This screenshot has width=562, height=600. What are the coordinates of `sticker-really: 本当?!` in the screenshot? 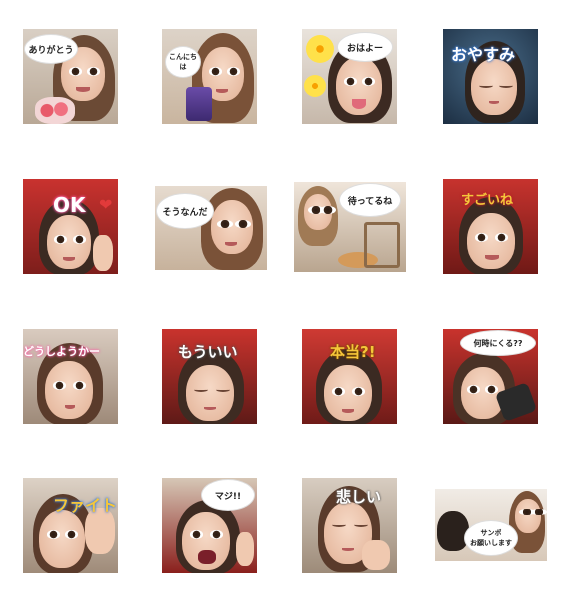 It's located at (349, 376).